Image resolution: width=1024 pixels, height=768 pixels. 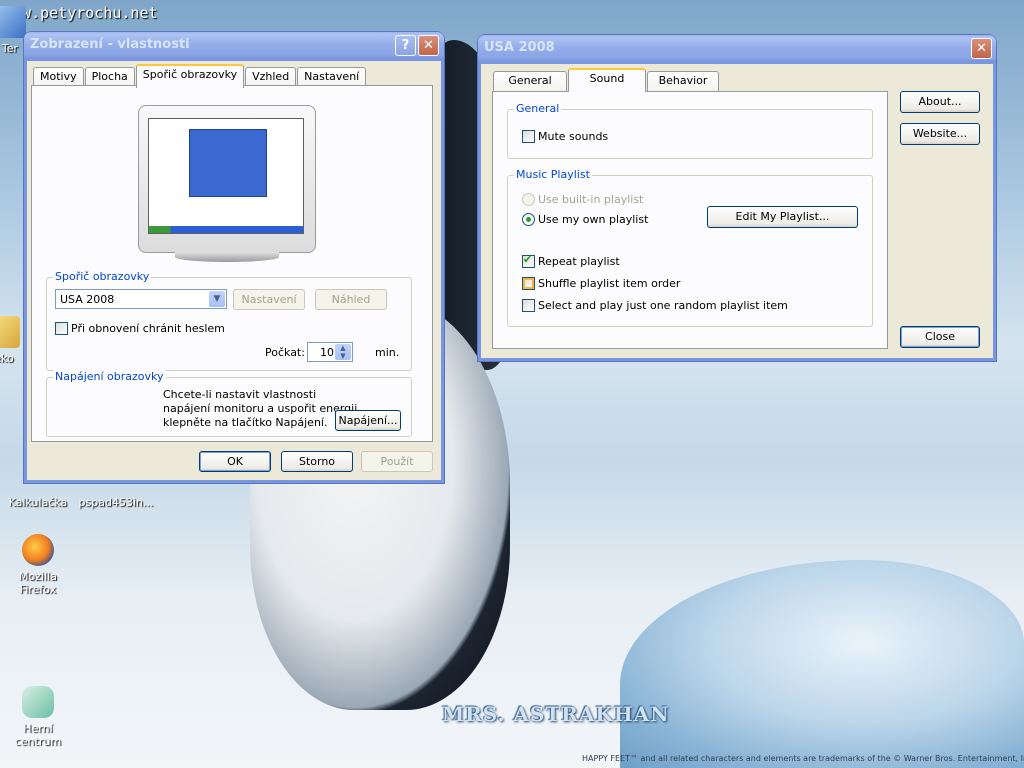 What do you see at coordinates (332, 77) in the screenshot?
I see `tab-nastaveni: Nastavení` at bounding box center [332, 77].